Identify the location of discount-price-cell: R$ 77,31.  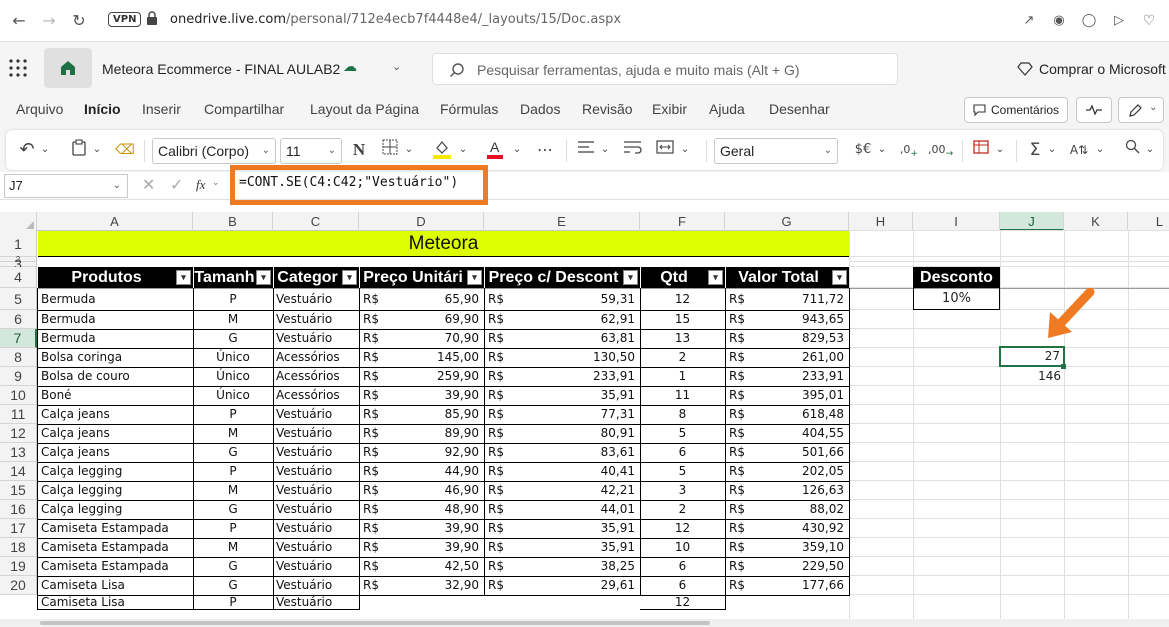
(562, 415).